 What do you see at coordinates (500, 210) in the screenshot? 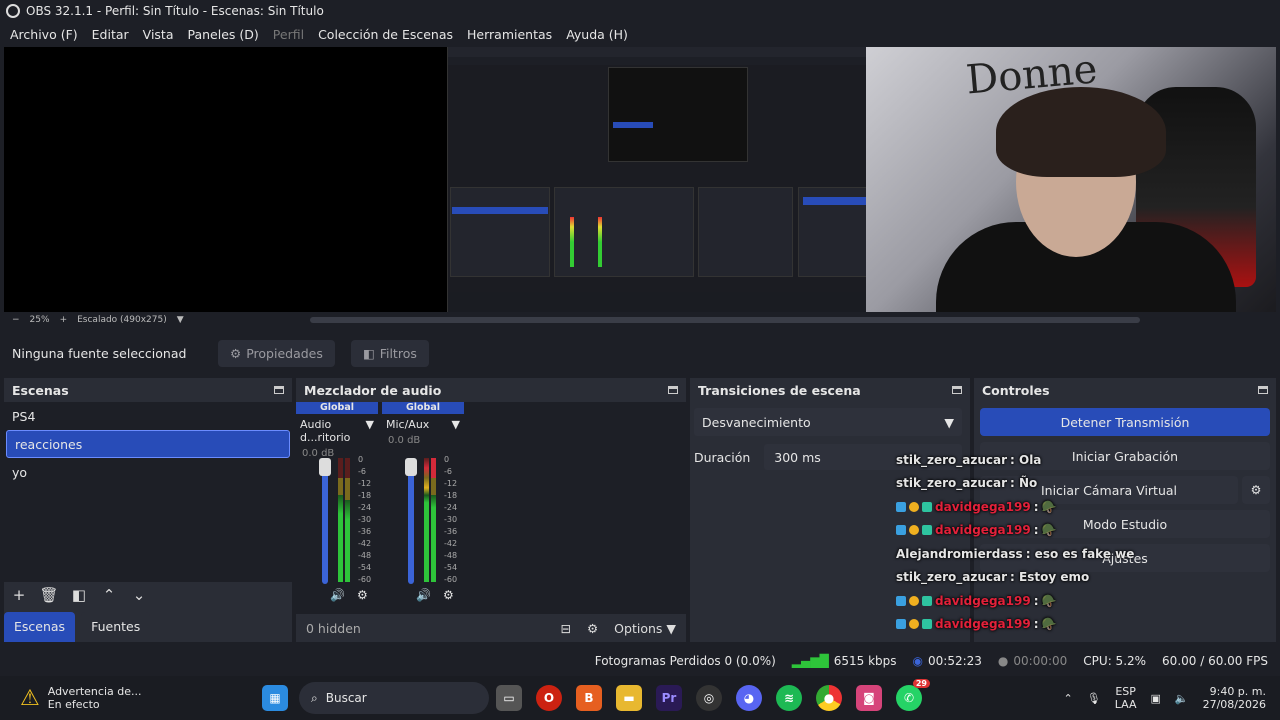
I see `nested-selected-scene` at bounding box center [500, 210].